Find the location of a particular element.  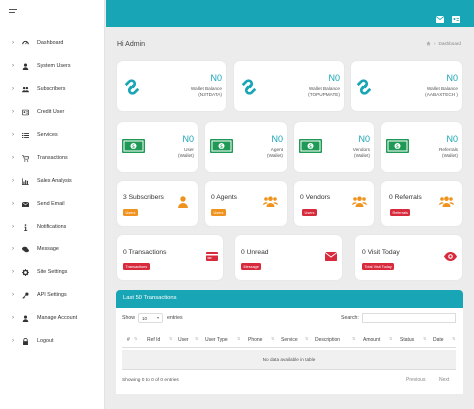

sidebar-item-label: Subscribers is located at coordinates (51, 89).